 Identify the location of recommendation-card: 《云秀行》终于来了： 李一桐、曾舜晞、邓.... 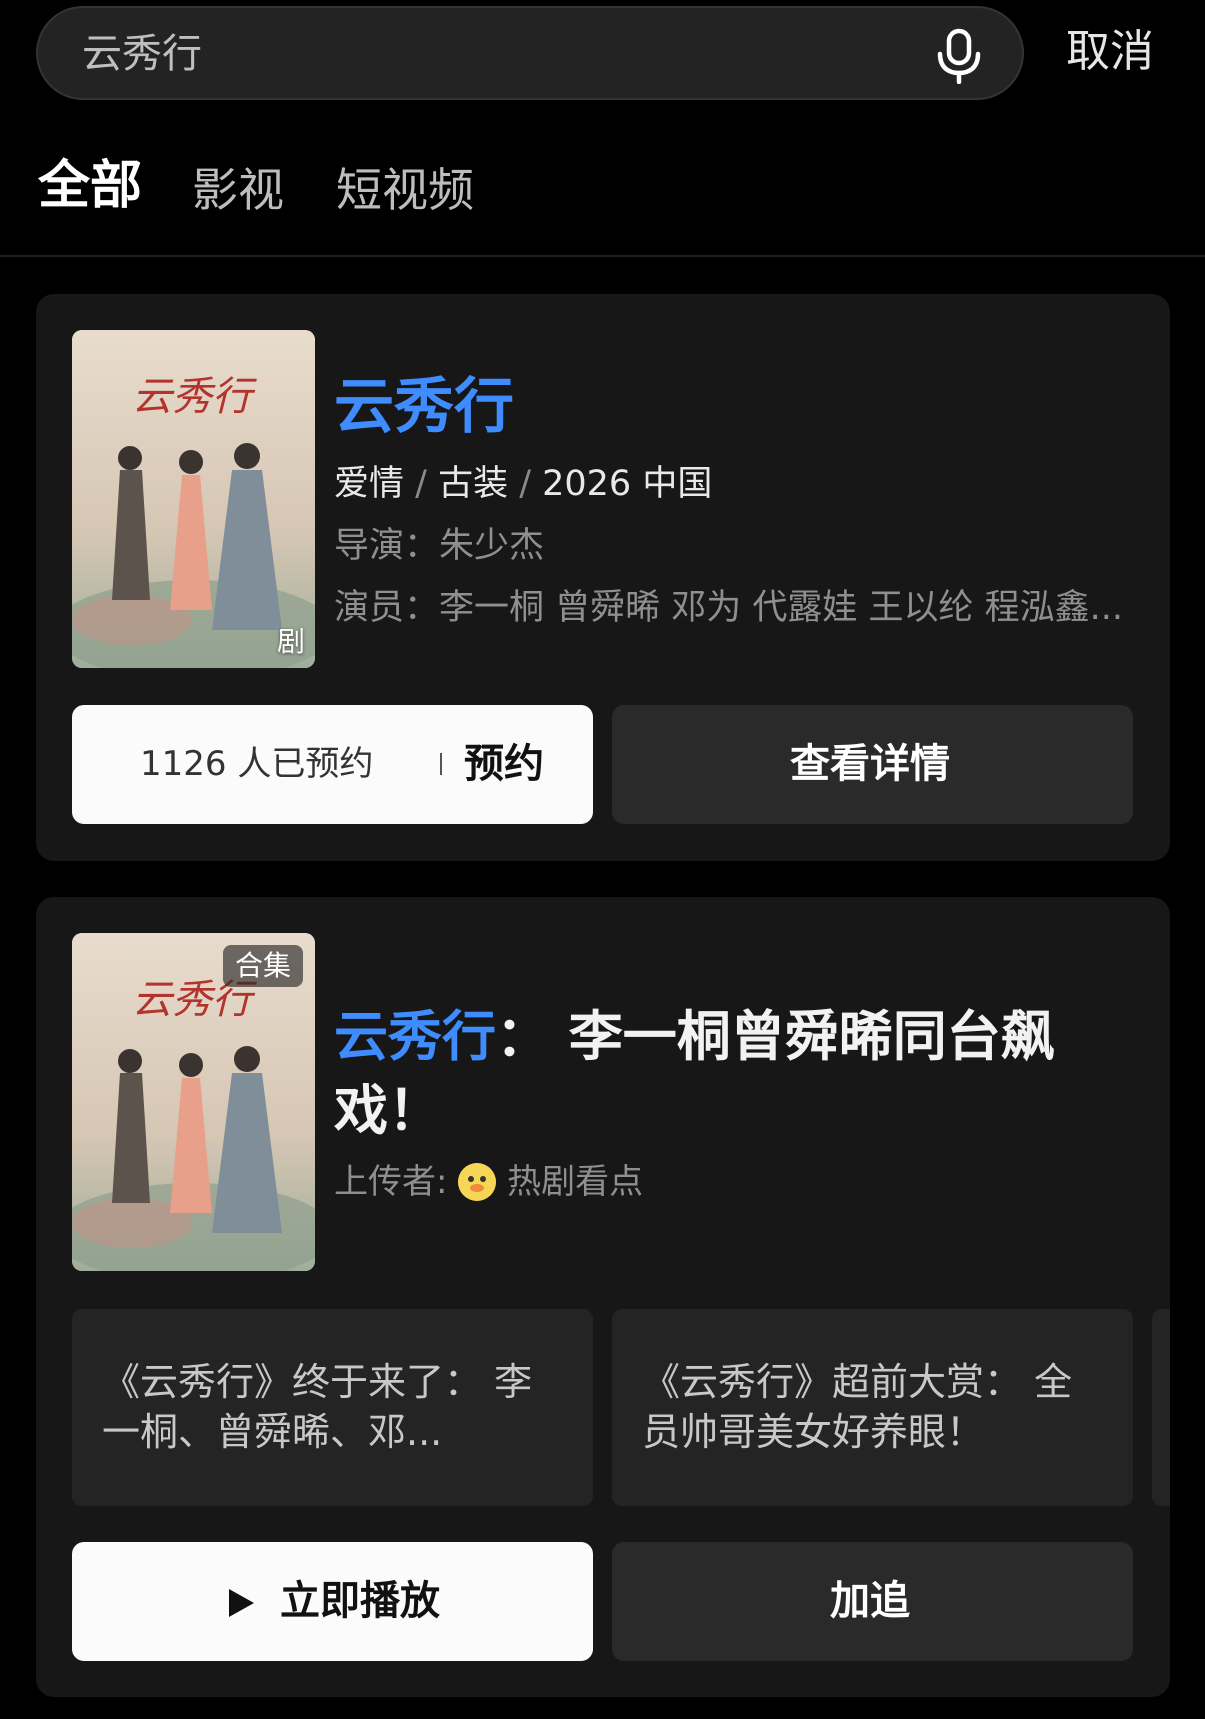
(332, 1407).